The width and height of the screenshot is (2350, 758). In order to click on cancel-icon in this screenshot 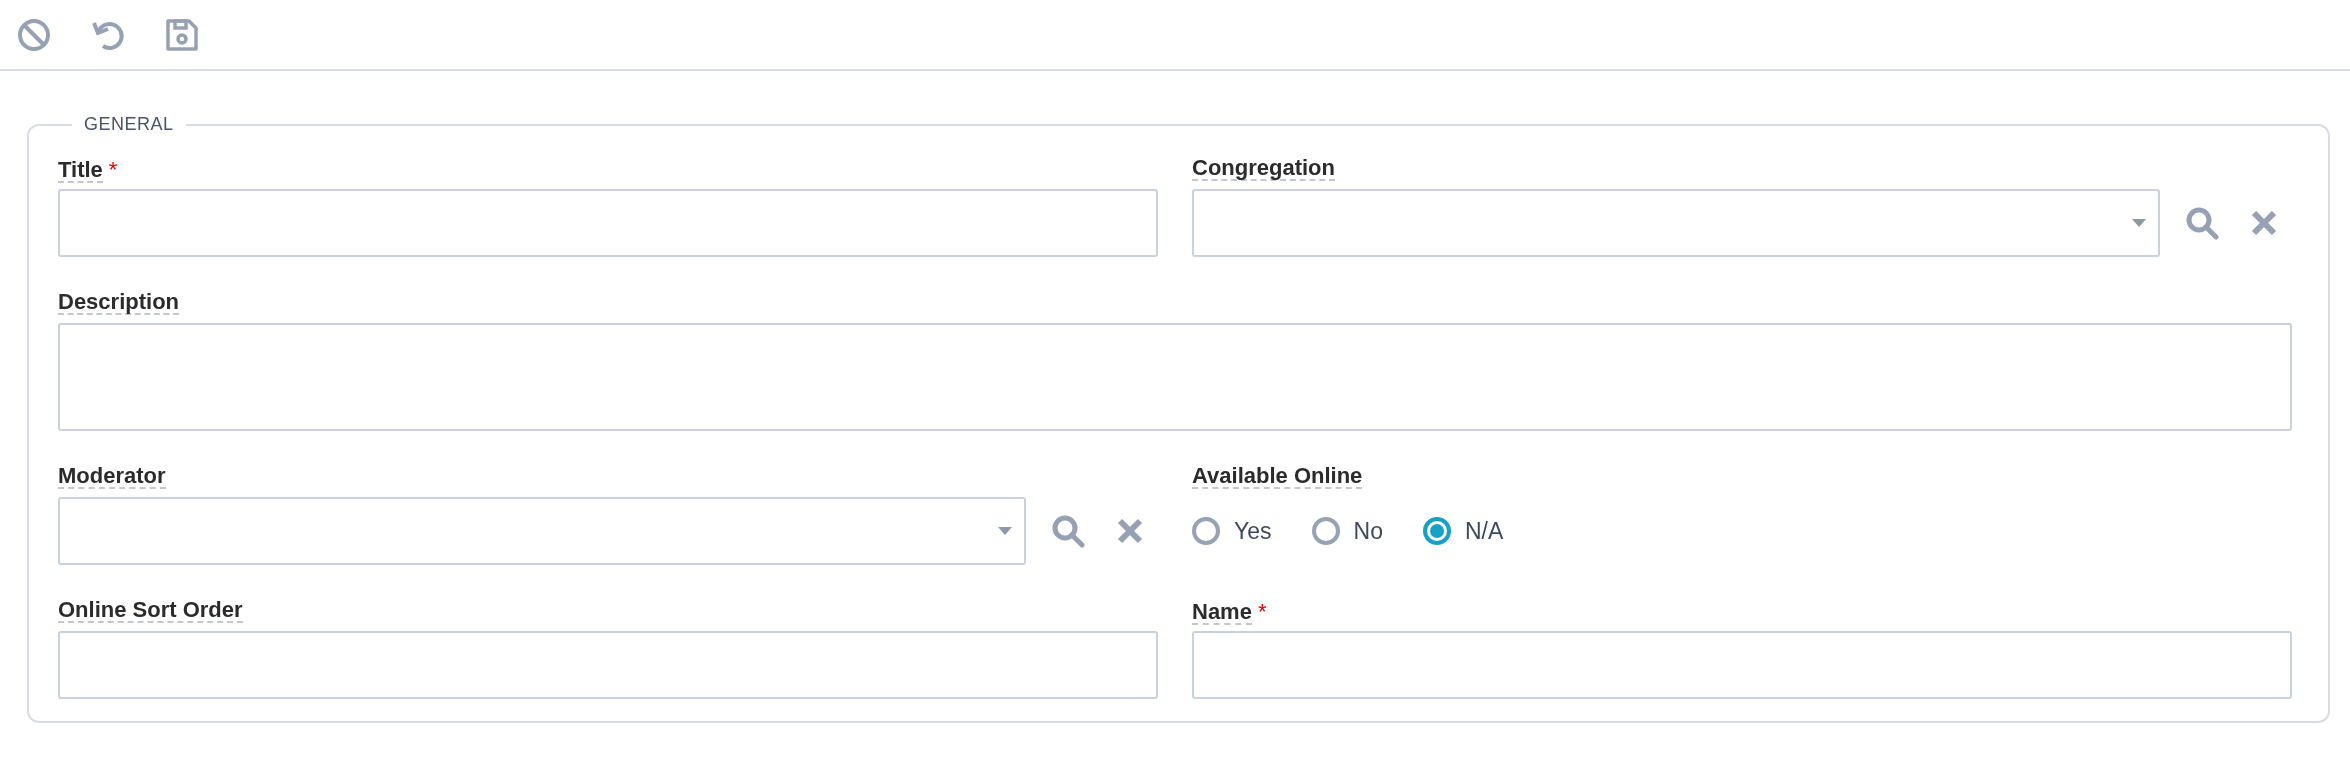, I will do `click(34, 34)`.